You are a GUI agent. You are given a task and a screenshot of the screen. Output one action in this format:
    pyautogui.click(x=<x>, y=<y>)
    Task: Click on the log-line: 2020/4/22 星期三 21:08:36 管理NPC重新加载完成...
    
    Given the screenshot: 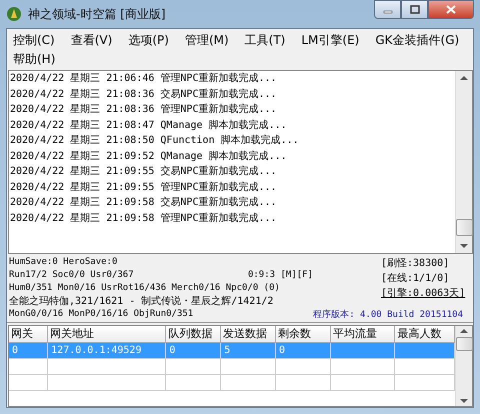 What is the action you would take?
    pyautogui.click(x=144, y=109)
    